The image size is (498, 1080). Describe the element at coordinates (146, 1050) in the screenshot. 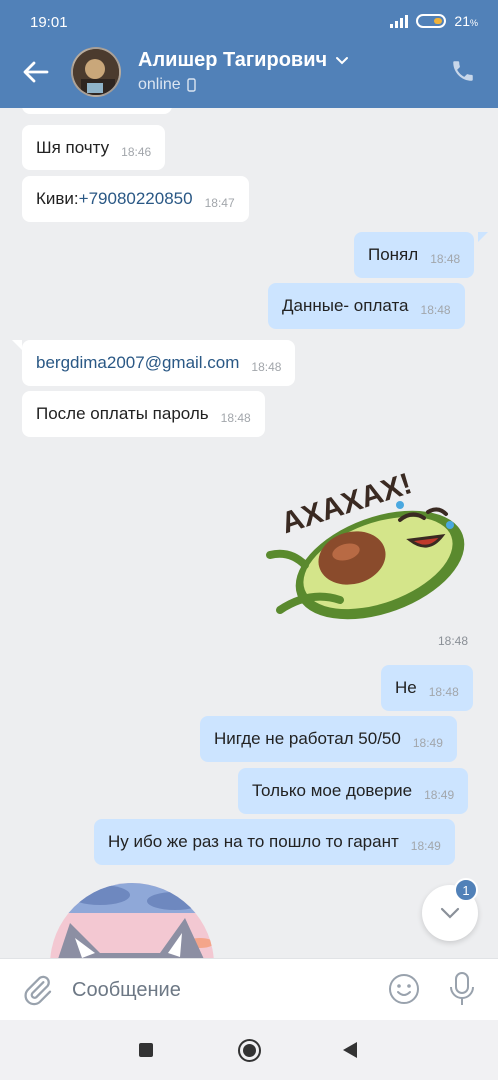

I see `recent-apps-button` at that location.